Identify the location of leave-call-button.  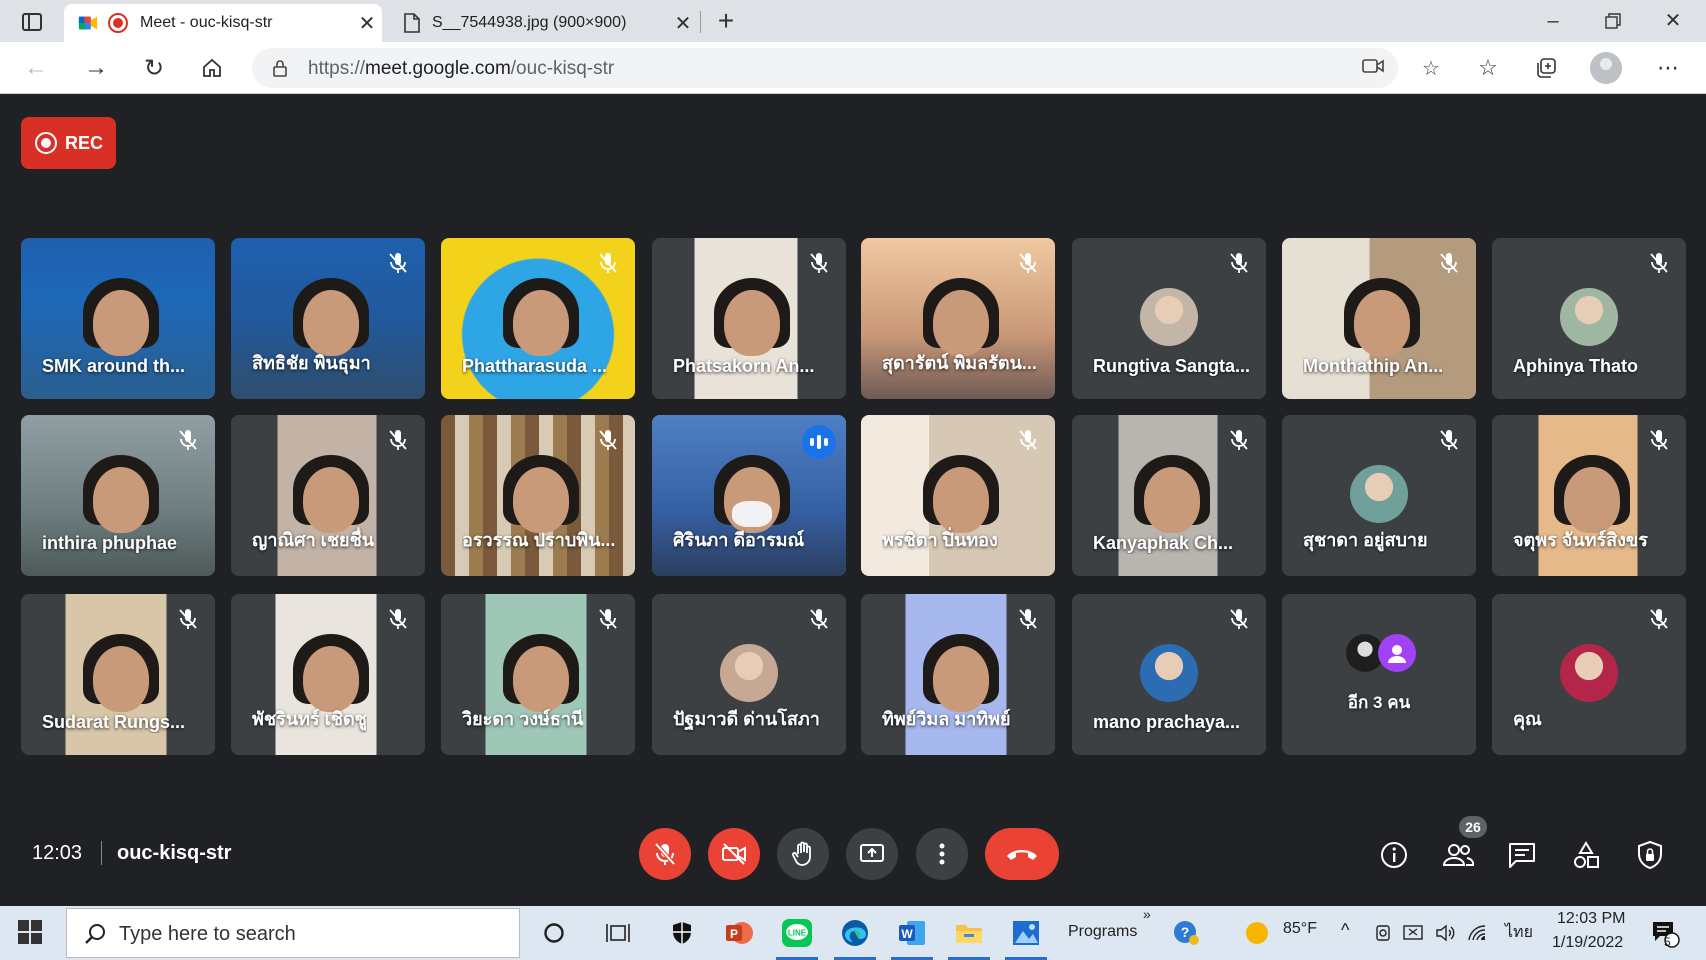
(1022, 854).